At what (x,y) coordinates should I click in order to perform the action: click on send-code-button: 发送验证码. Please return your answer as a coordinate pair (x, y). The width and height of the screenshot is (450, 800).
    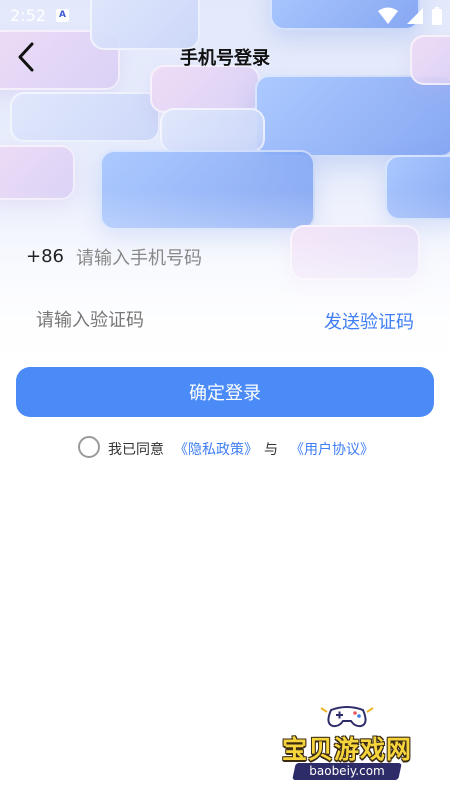
    Looking at the image, I should click on (369, 321).